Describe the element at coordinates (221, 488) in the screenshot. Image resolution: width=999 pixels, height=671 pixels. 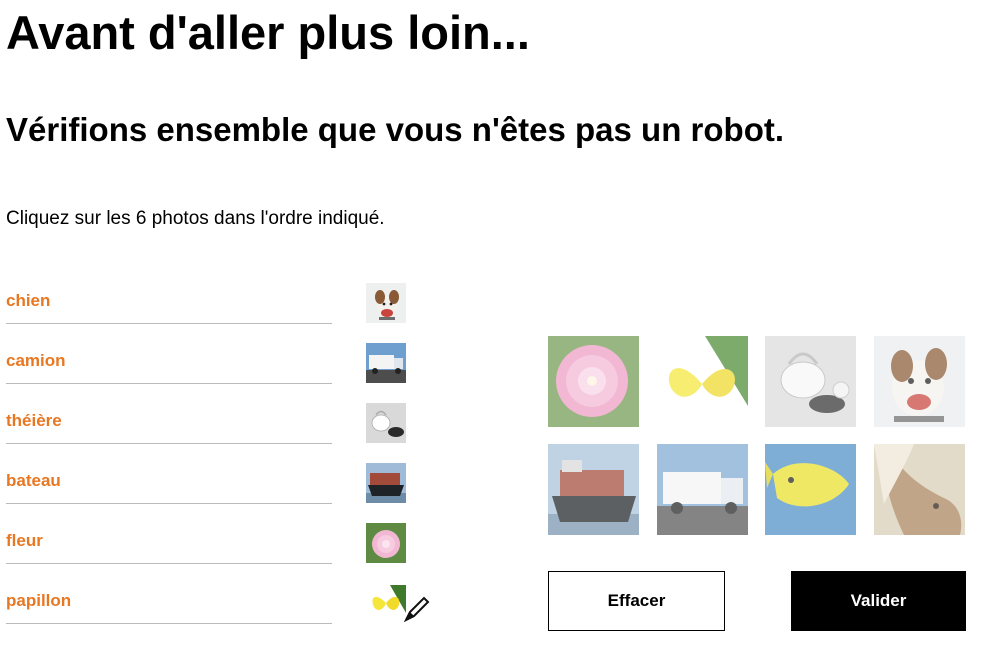
I see `order-item-bateau: bateau` at that location.